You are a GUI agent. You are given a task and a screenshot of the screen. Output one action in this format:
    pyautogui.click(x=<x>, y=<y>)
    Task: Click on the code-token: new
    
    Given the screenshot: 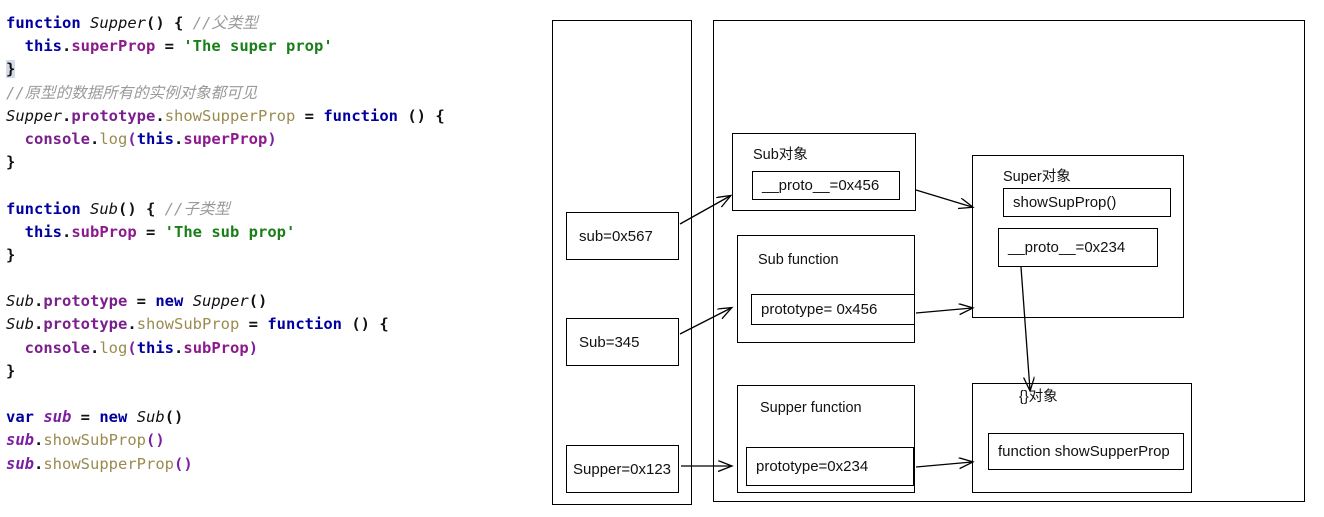 What is the action you would take?
    pyautogui.click(x=169, y=301)
    